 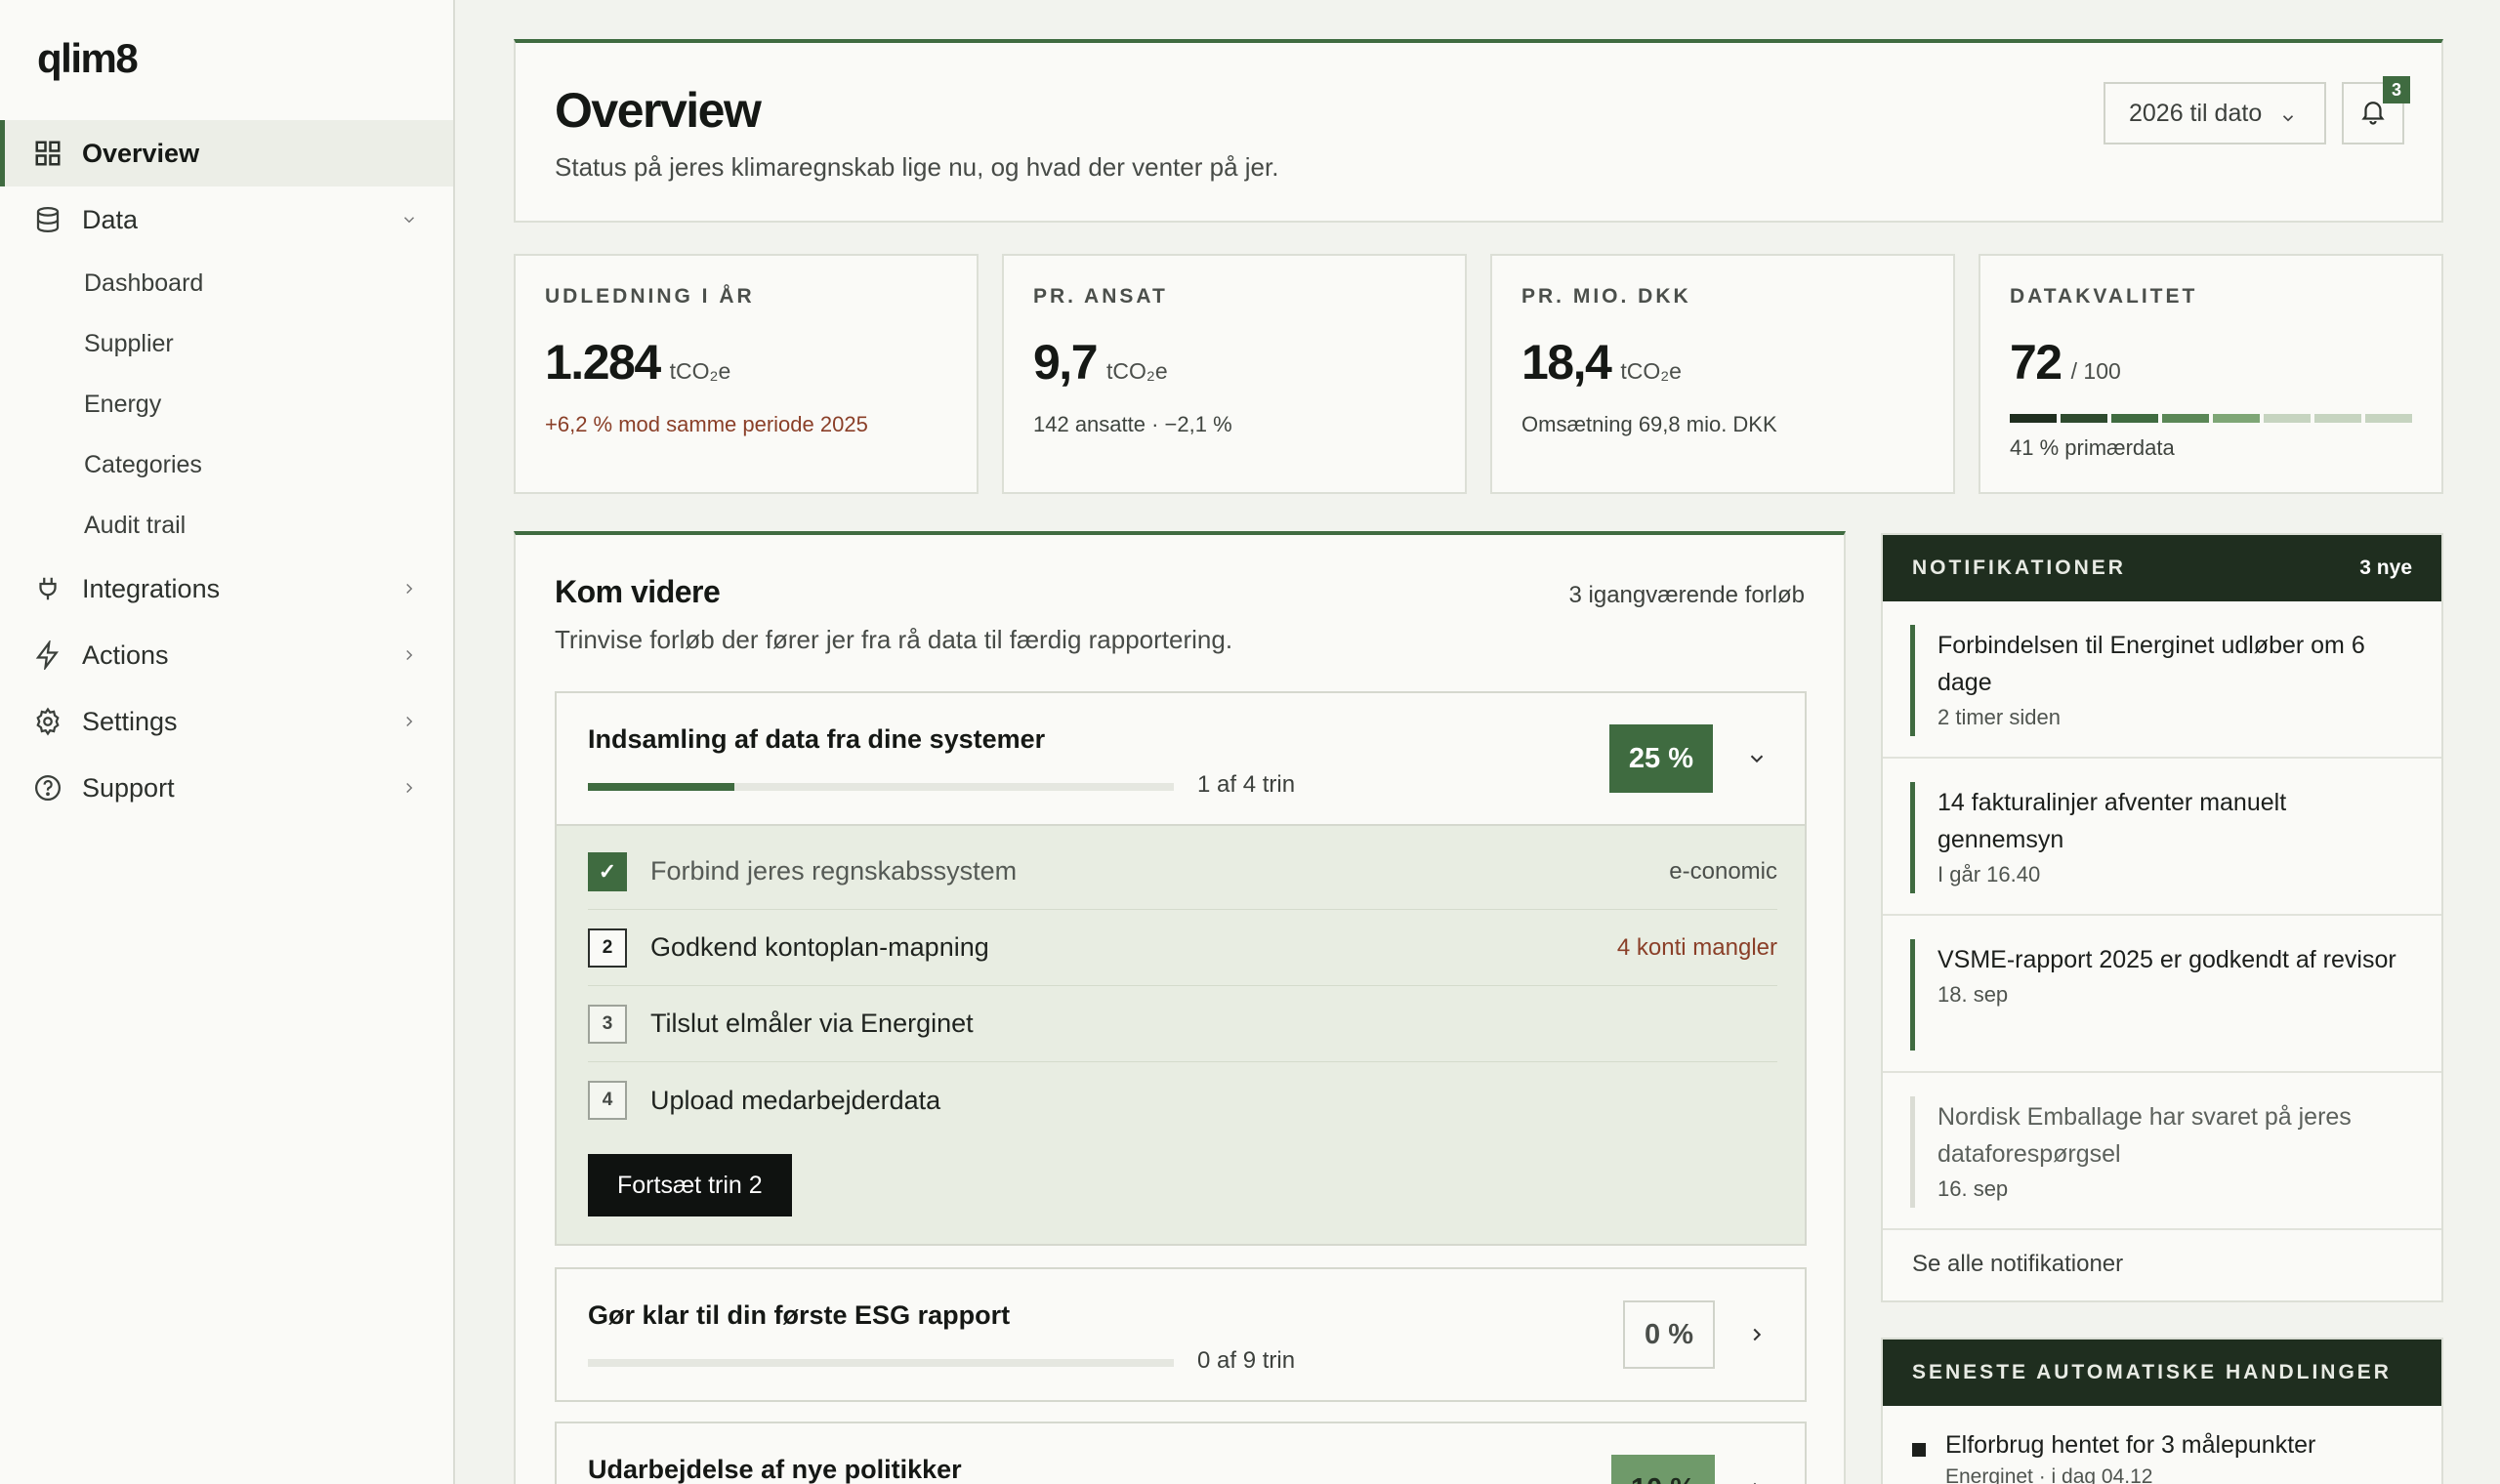 I want to click on sidebar-item-support: Support, so click(x=226, y=788).